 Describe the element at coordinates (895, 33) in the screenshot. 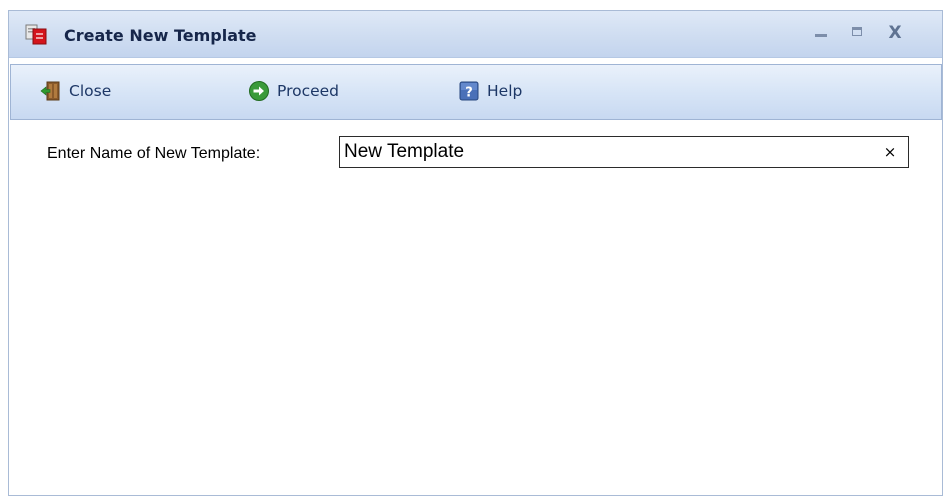

I see `close-window-button: X` at that location.